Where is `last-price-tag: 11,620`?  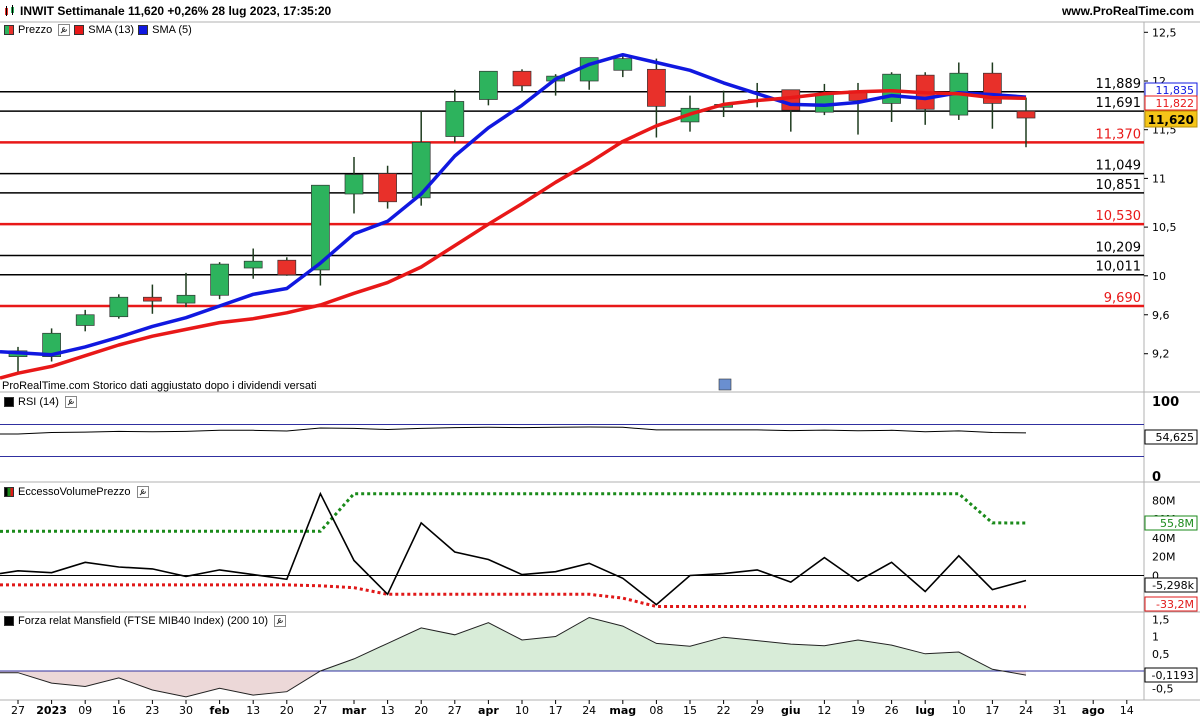 last-price-tag: 11,620 is located at coordinates (1171, 120).